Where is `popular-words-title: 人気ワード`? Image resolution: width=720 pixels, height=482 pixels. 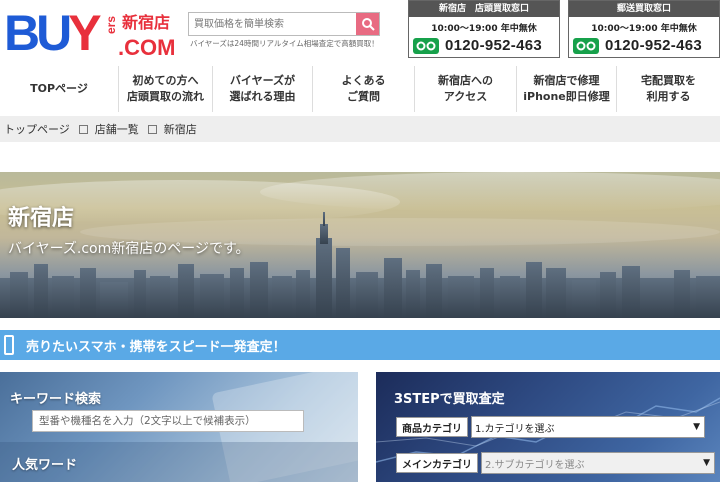
popular-words-title: 人気ワード is located at coordinates (45, 465).